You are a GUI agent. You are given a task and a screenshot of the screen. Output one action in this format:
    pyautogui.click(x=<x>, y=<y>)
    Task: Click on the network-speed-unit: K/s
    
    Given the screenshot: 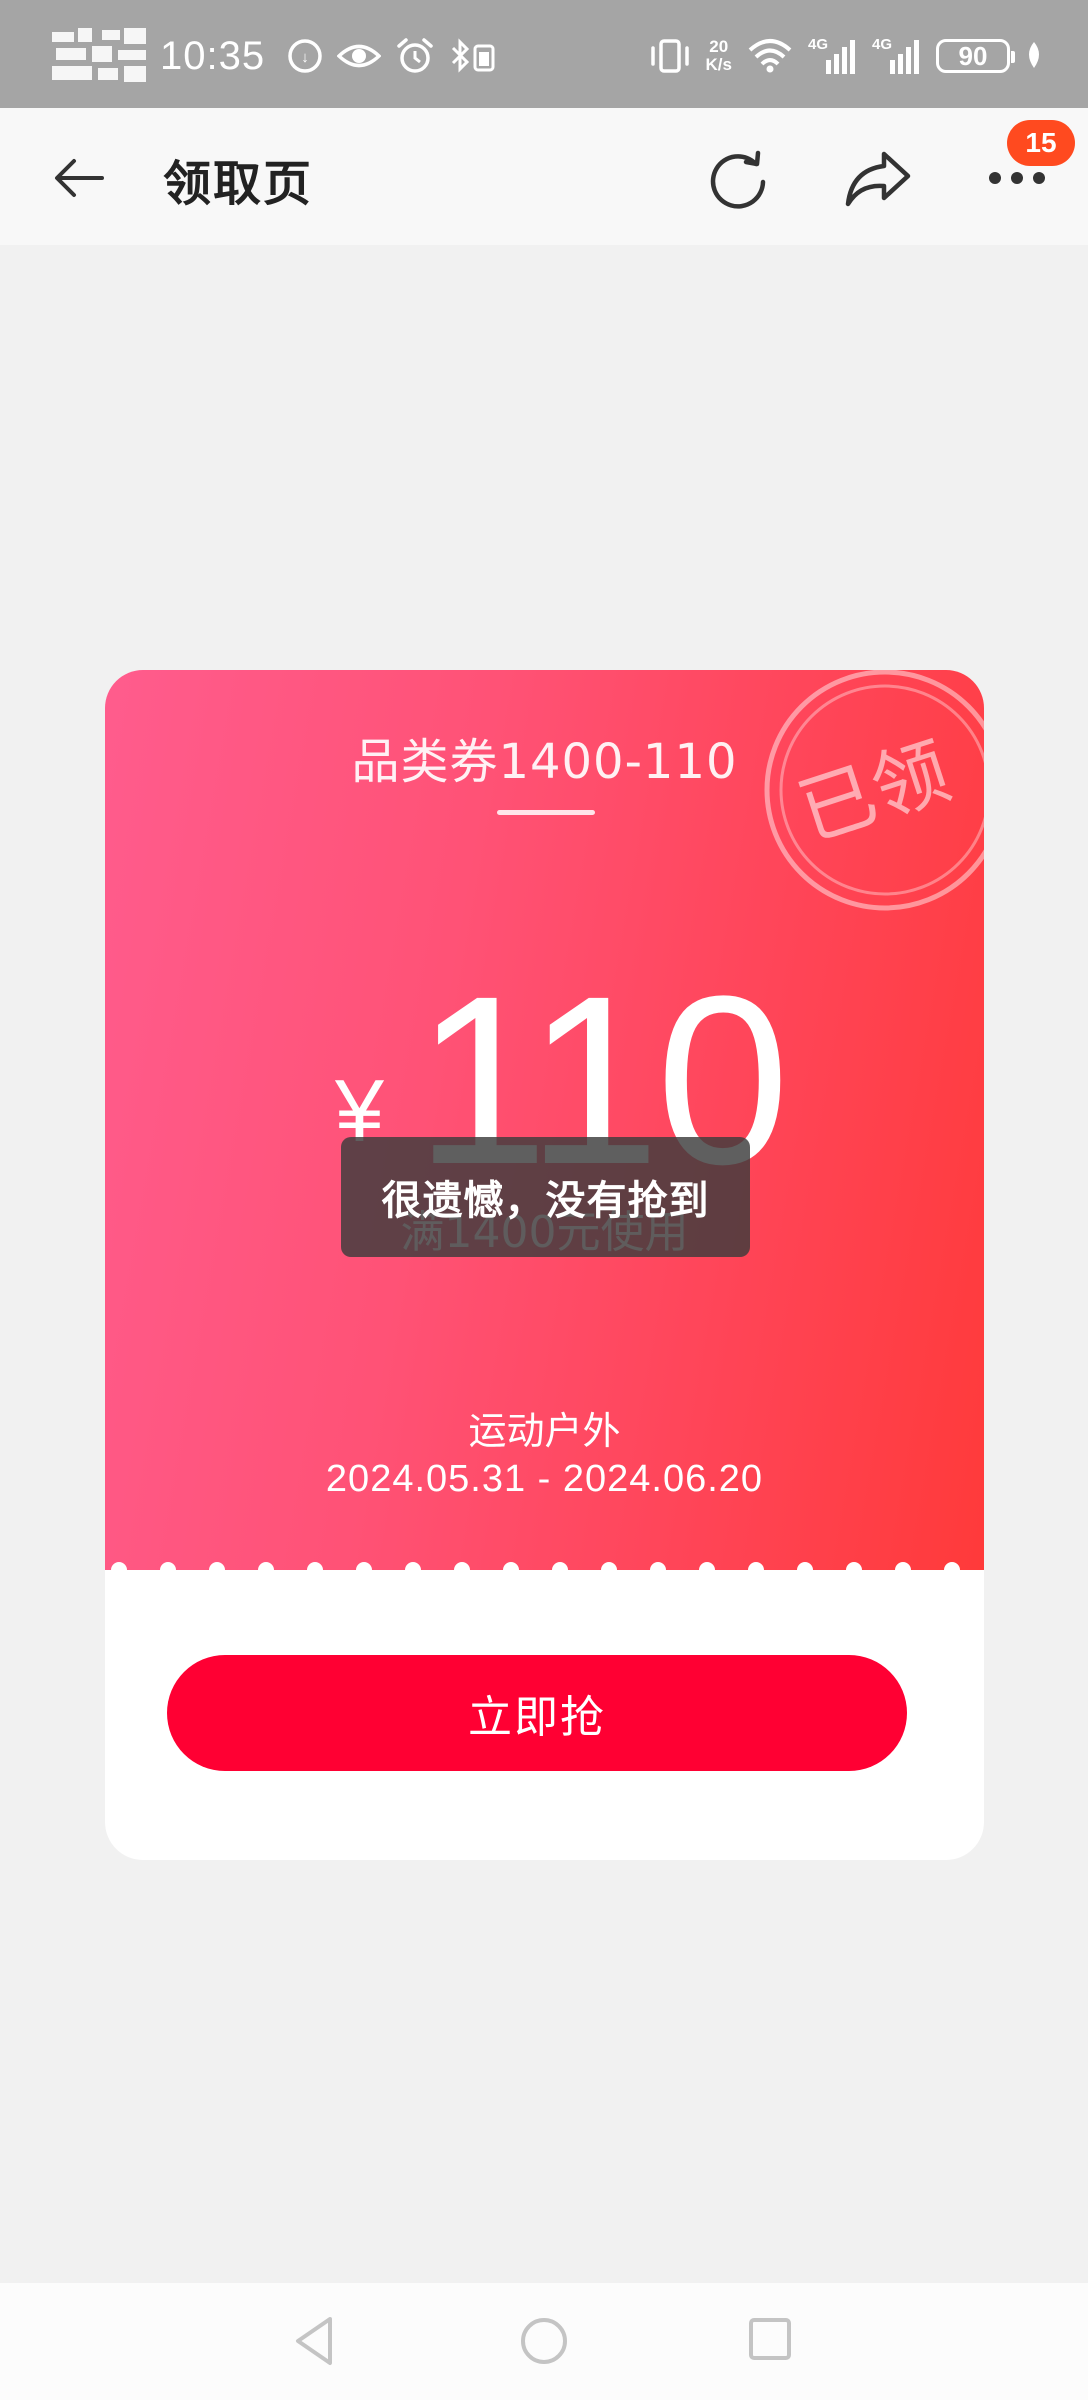 What is the action you would take?
    pyautogui.click(x=718, y=64)
    